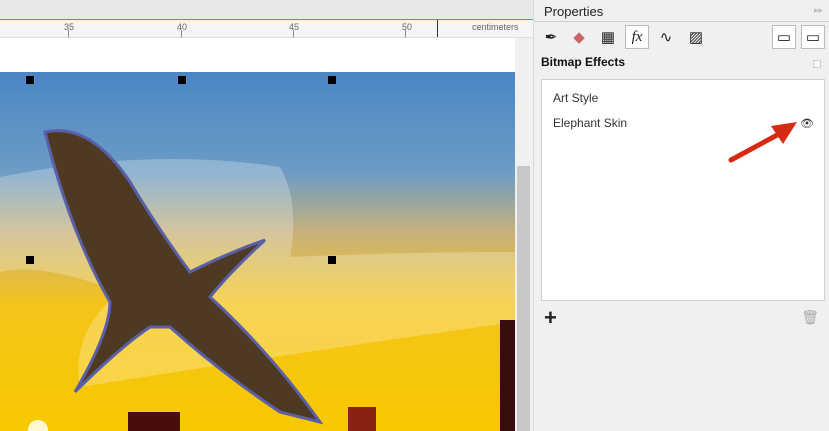  I want to click on properties-tabs: ✒ ◆ ▦ fx ∿ ▨ ▭ ▭, so click(681, 35).